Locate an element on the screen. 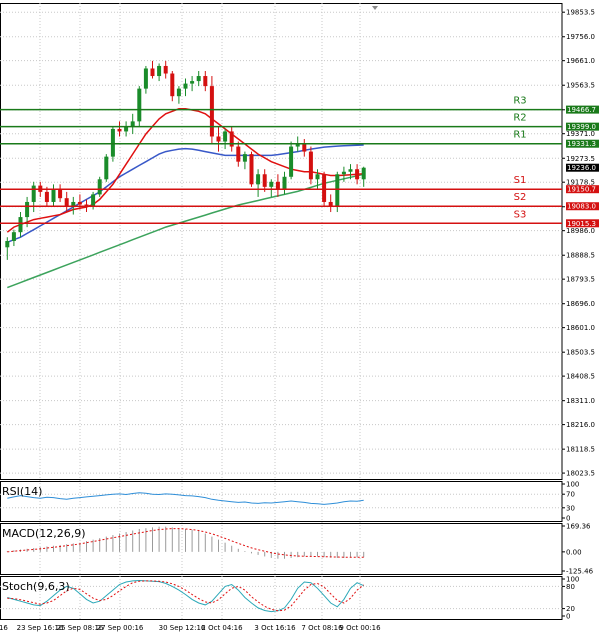 This screenshot has height=639, width=600. x-tick-label: 27 Sep 00:16 is located at coordinates (120, 628).